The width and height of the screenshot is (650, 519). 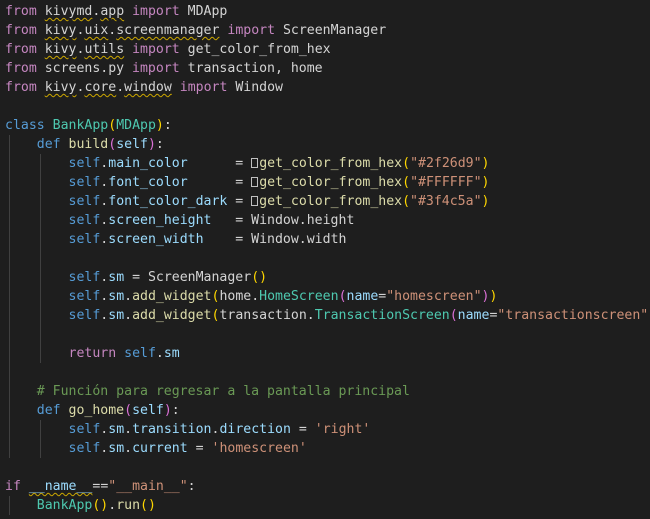 What do you see at coordinates (60, 486) in the screenshot?
I see `code-token: __name__` at bounding box center [60, 486].